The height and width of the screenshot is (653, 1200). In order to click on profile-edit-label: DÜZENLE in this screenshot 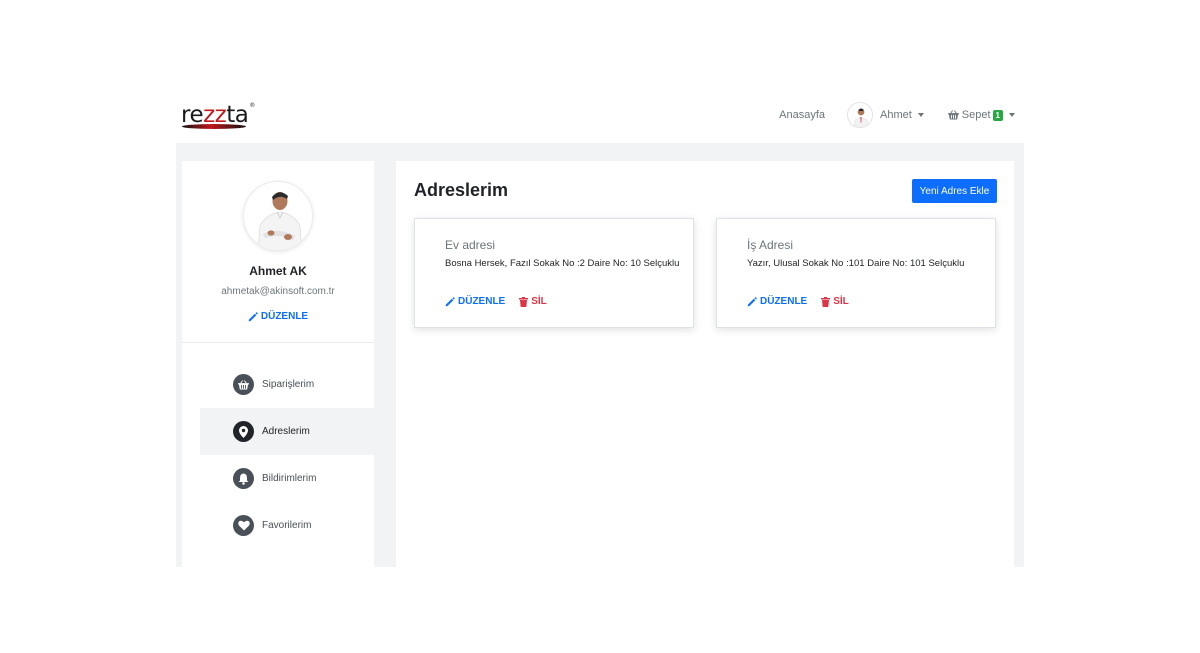, I will do `click(284, 316)`.